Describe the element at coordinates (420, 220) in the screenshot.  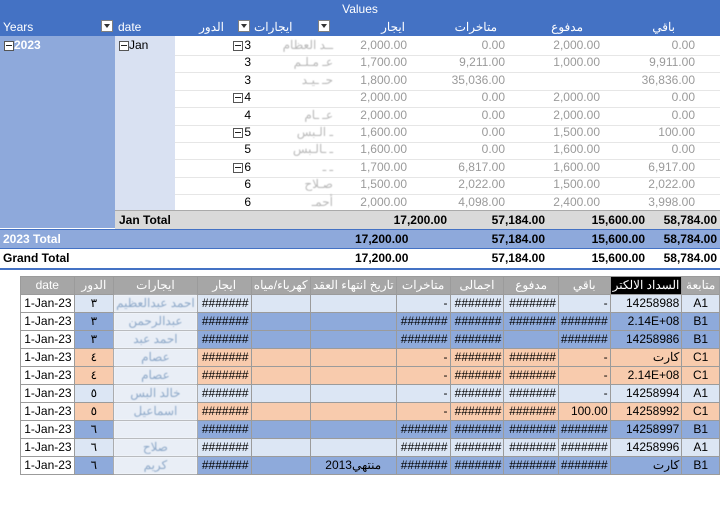
I see `jan-total-ejar: 17,200.00` at that location.